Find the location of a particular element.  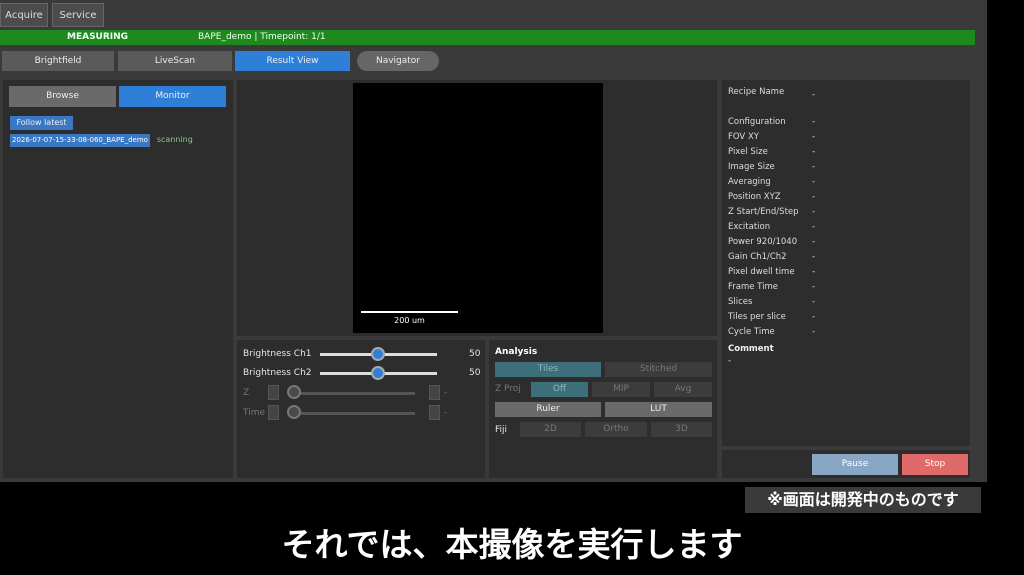

action-panel: Pause Stop is located at coordinates (846, 464).